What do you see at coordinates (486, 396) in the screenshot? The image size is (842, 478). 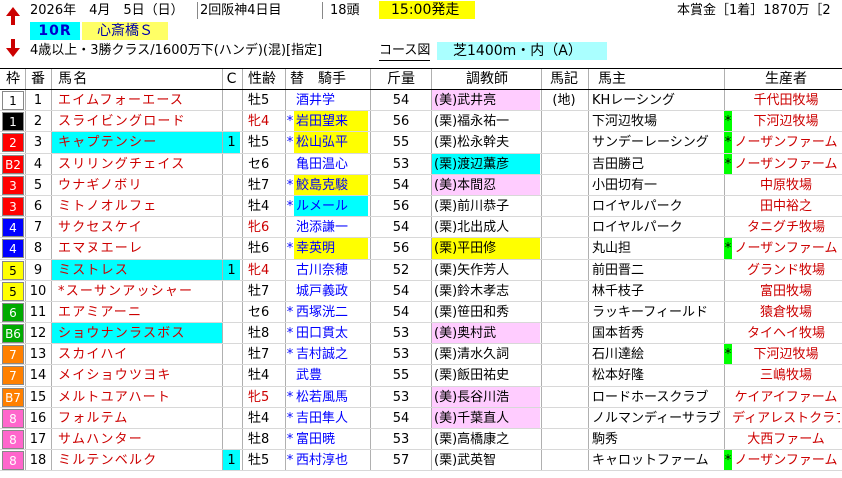 I see `trainer-name: (美)長谷川浩` at bounding box center [486, 396].